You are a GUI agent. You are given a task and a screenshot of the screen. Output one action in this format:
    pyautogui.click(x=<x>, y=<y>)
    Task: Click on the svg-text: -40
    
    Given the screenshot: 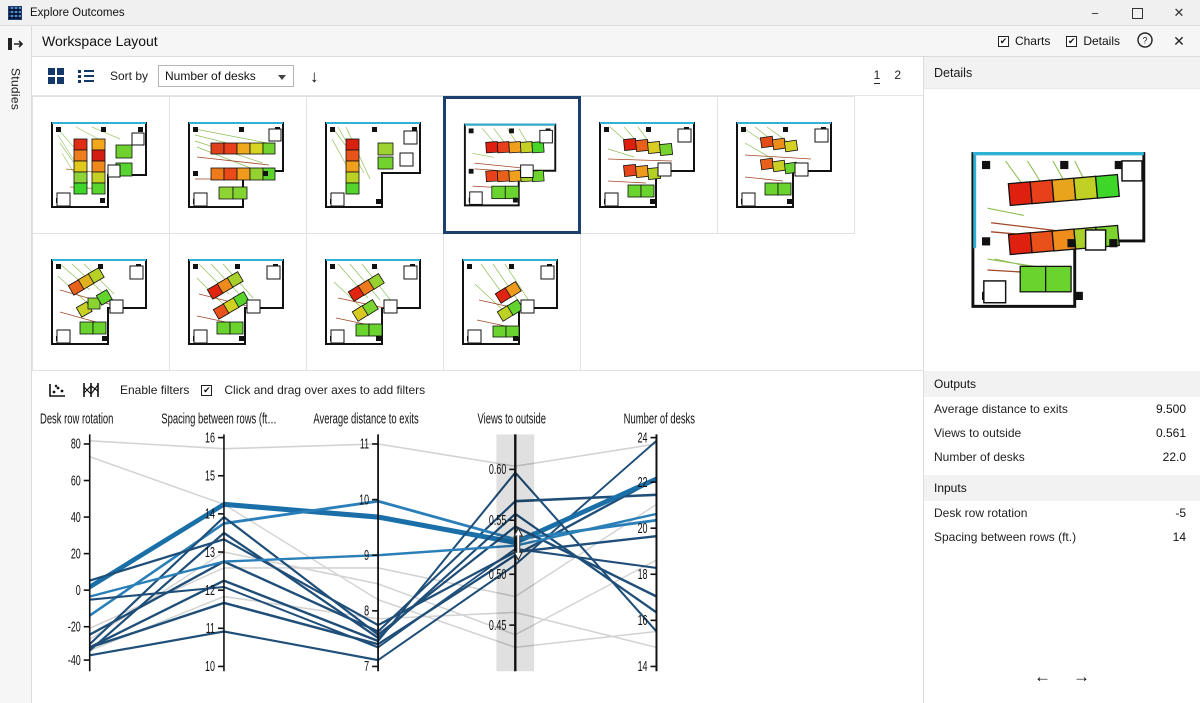 What is the action you would take?
    pyautogui.click(x=74, y=660)
    